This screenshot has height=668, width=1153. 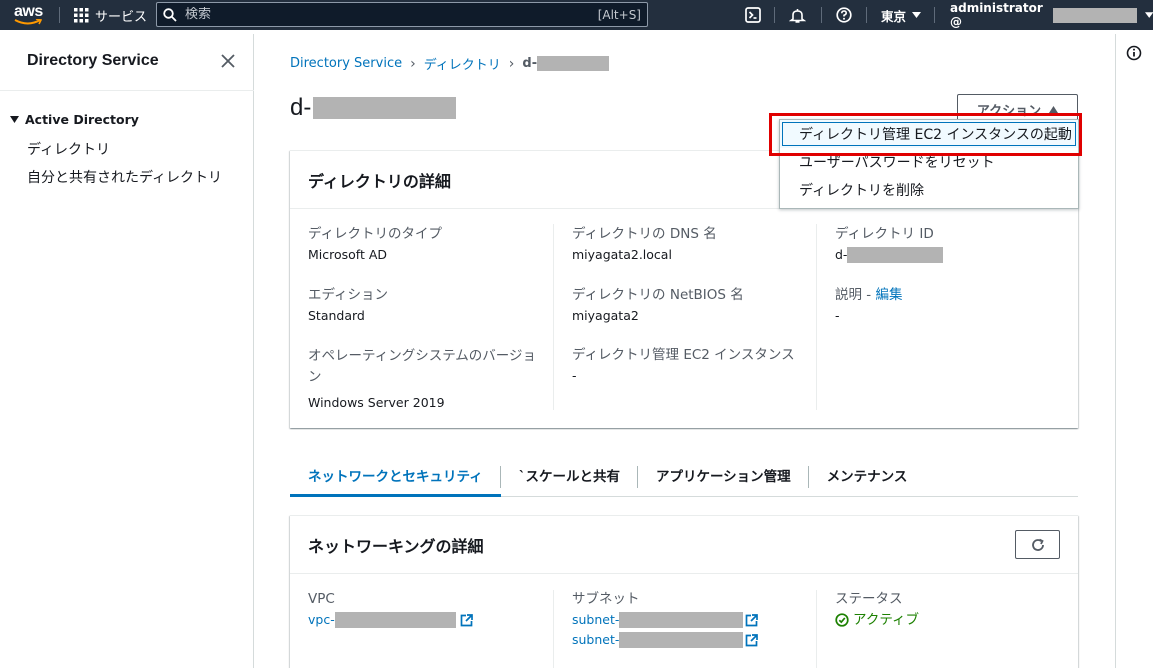 I want to click on search-box: [Alt+S], so click(x=402, y=14).